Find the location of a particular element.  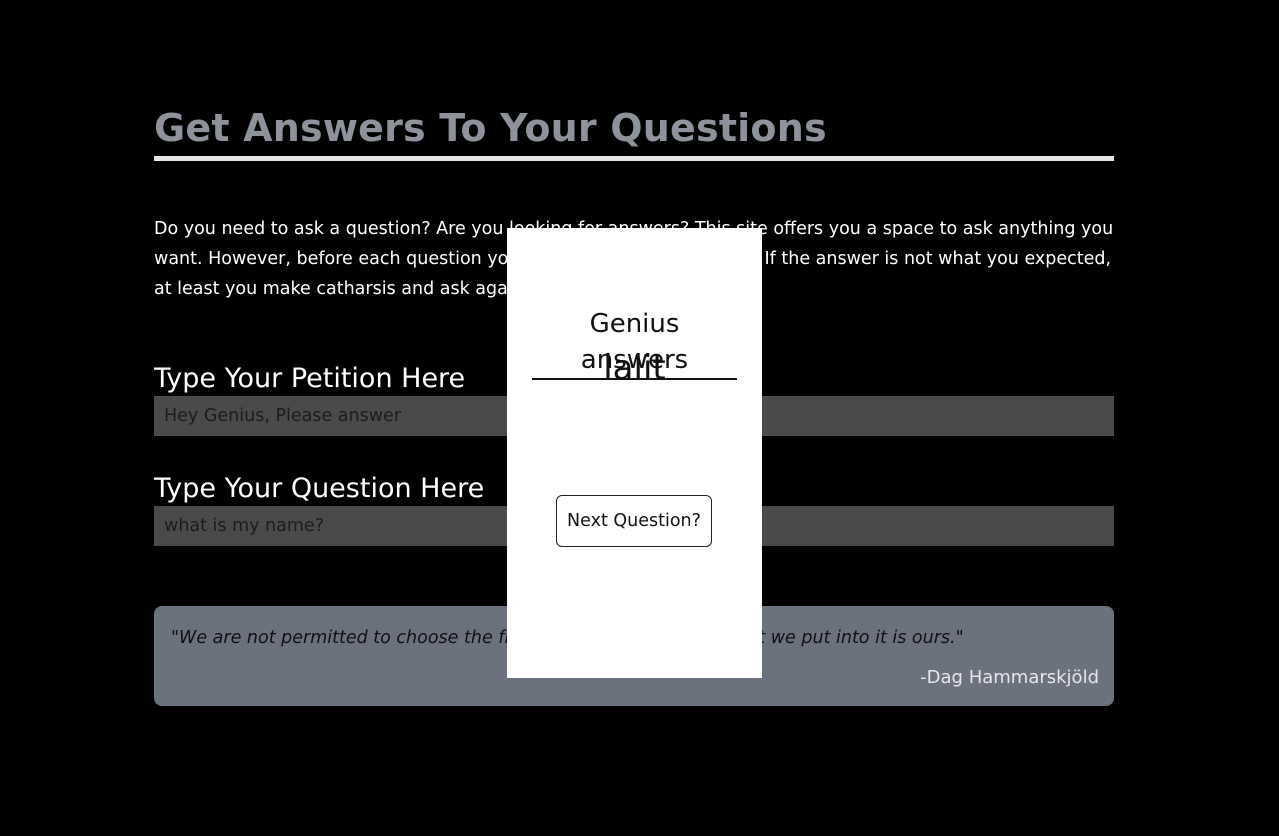

title-underline is located at coordinates (634, 158).